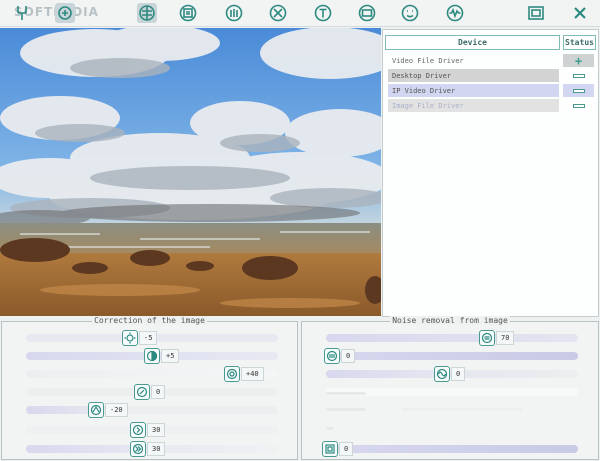 This screenshot has width=600, height=461. I want to click on tools-icon, so click(278, 13).